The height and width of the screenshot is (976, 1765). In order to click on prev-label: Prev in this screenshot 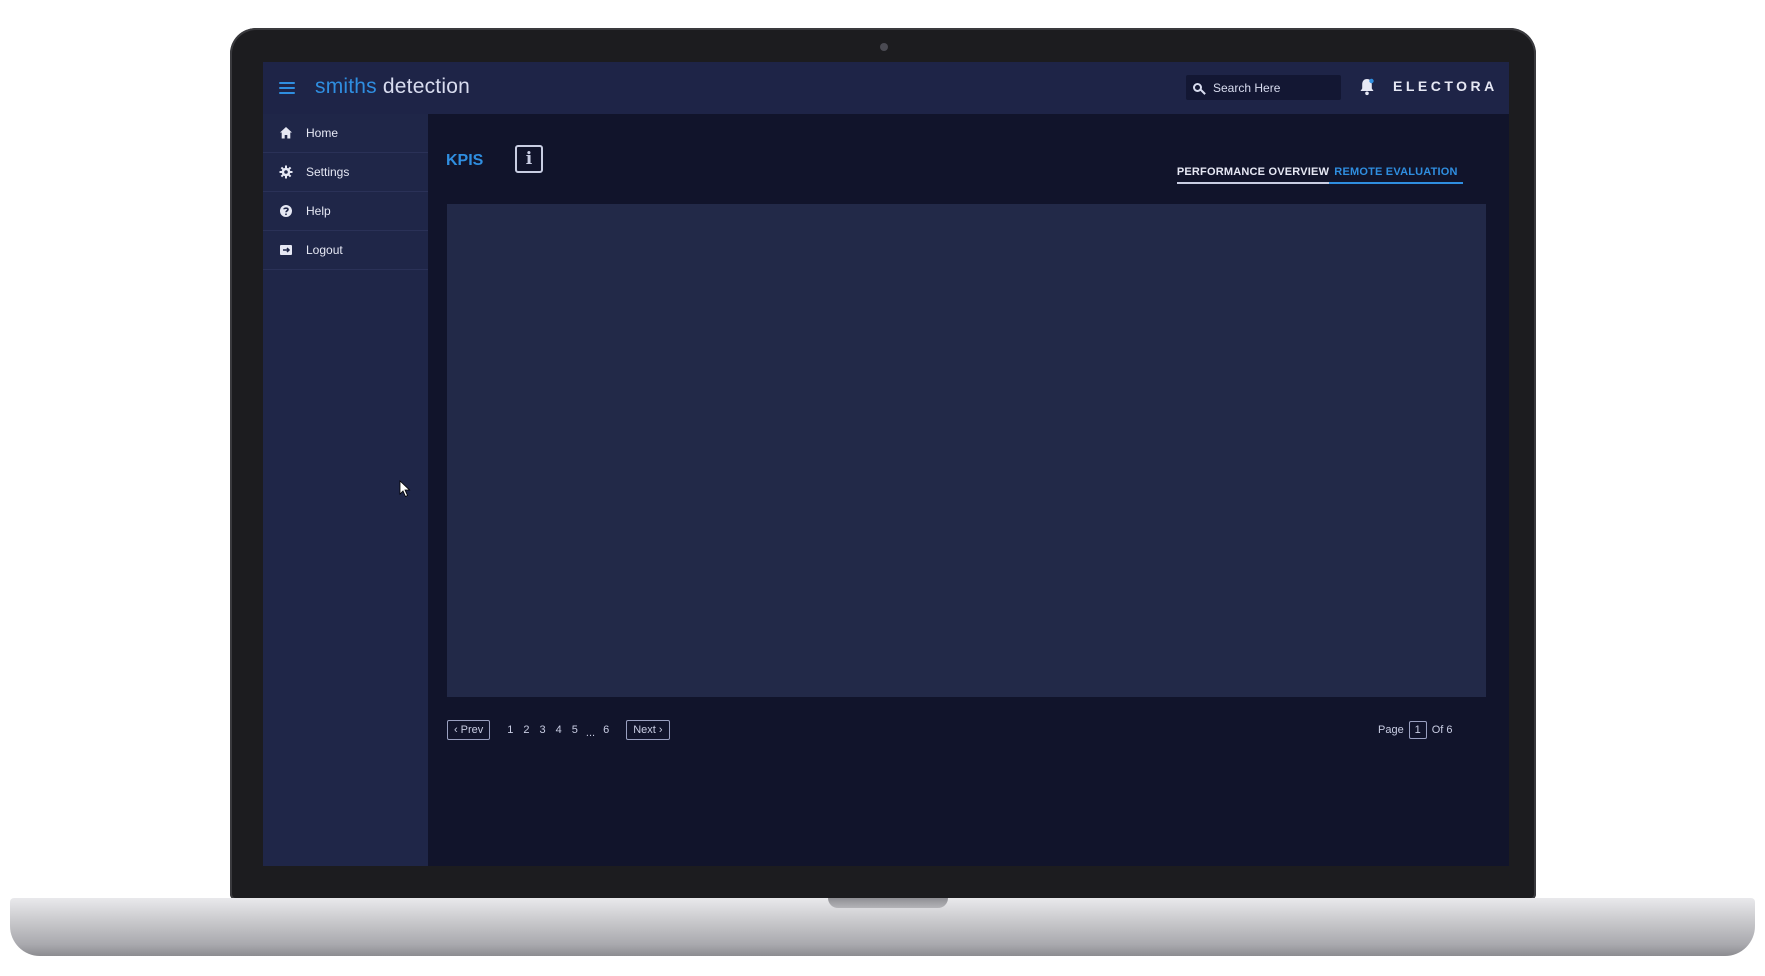, I will do `click(472, 730)`.